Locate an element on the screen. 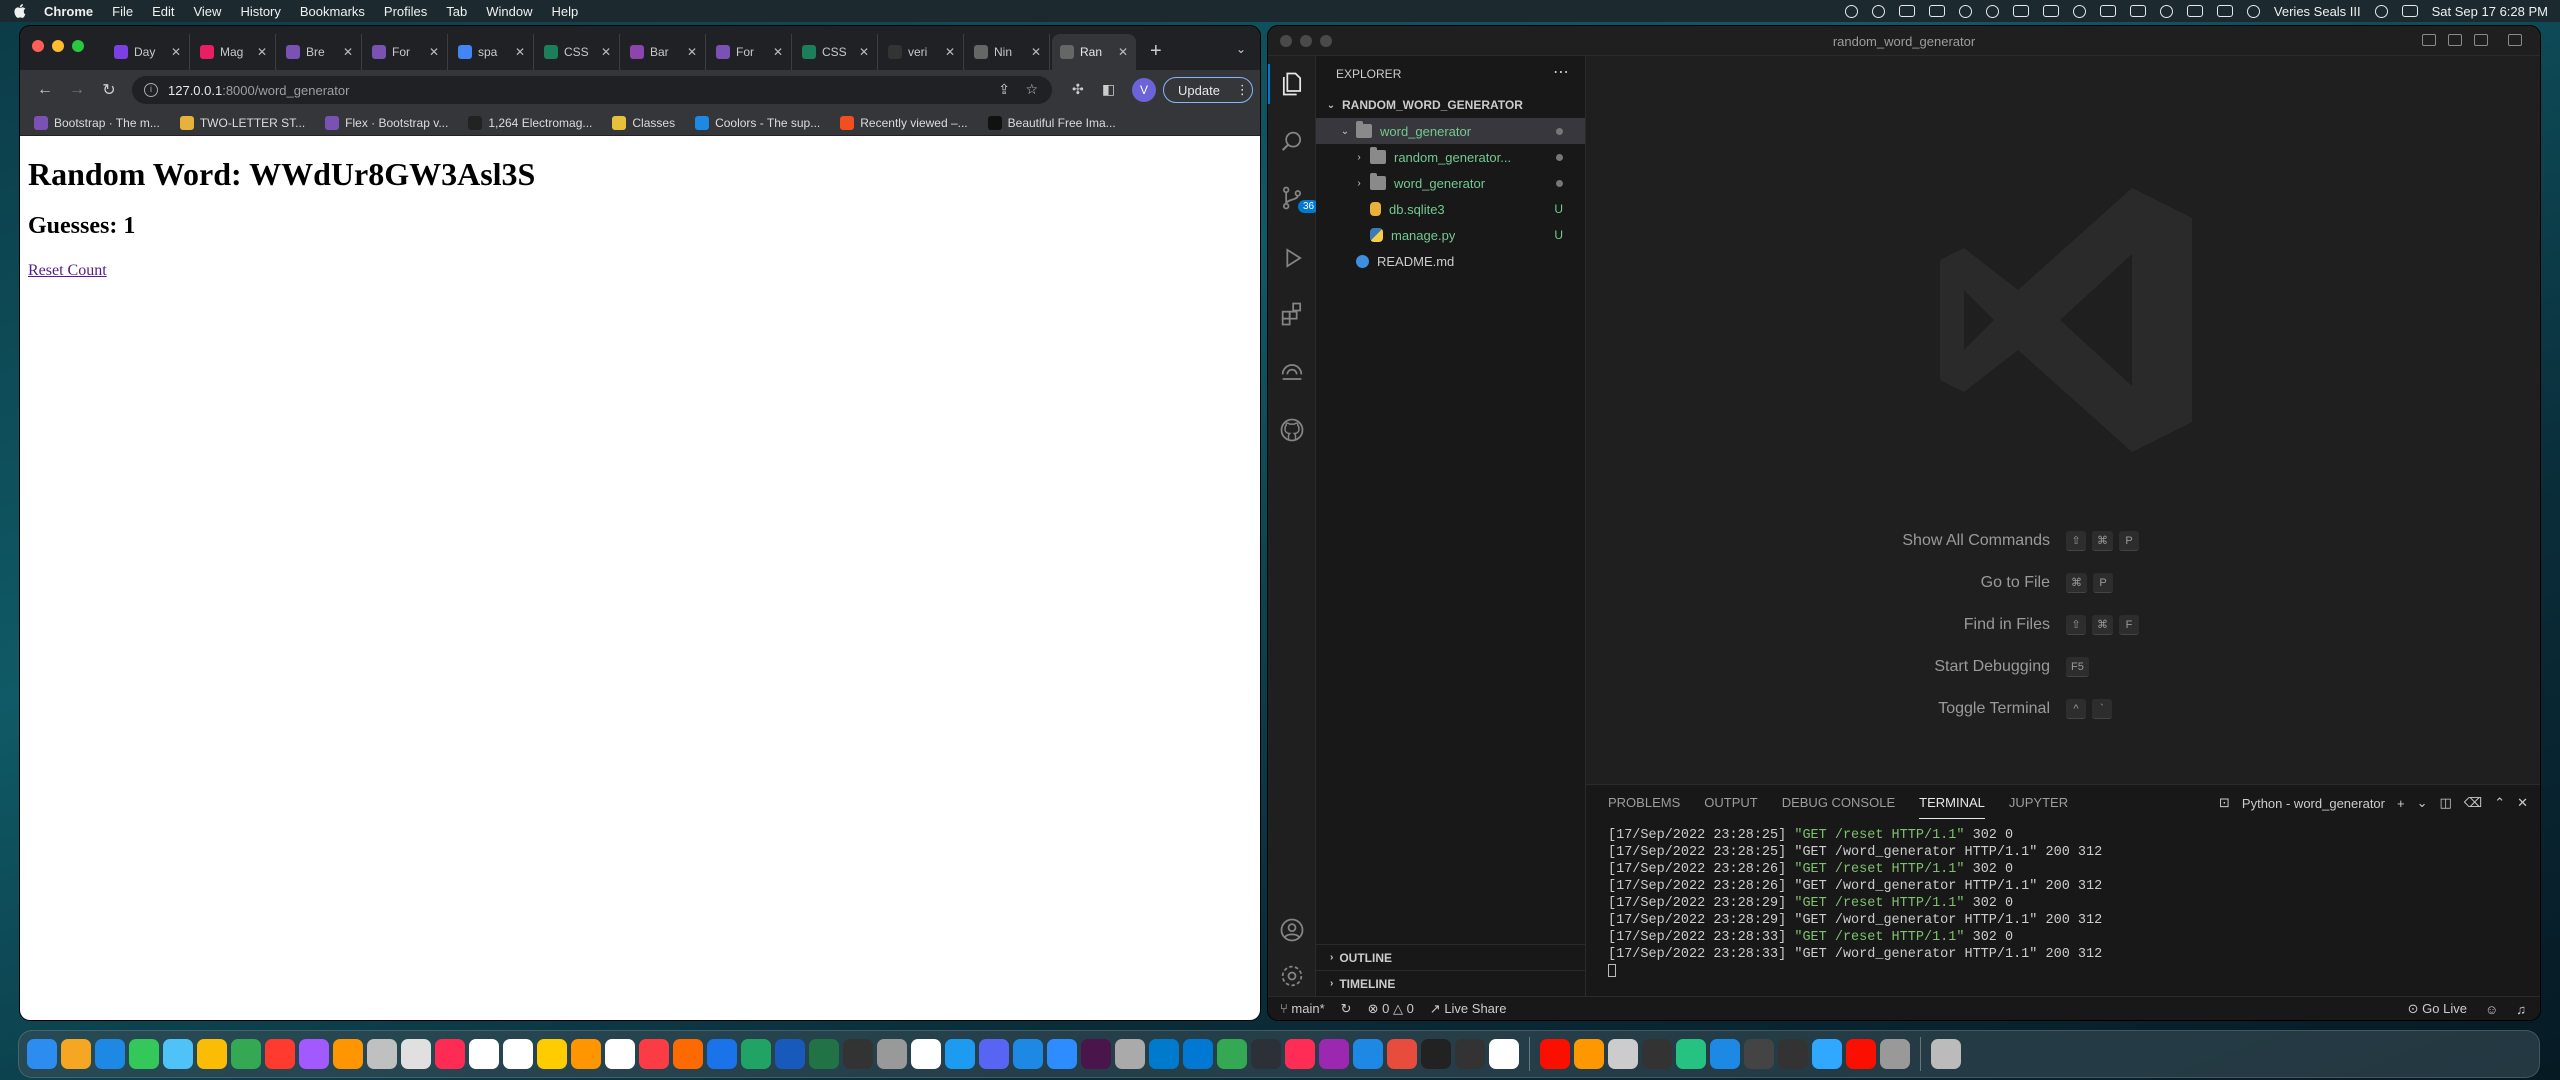  menu-edit: Edit is located at coordinates (163, 11).